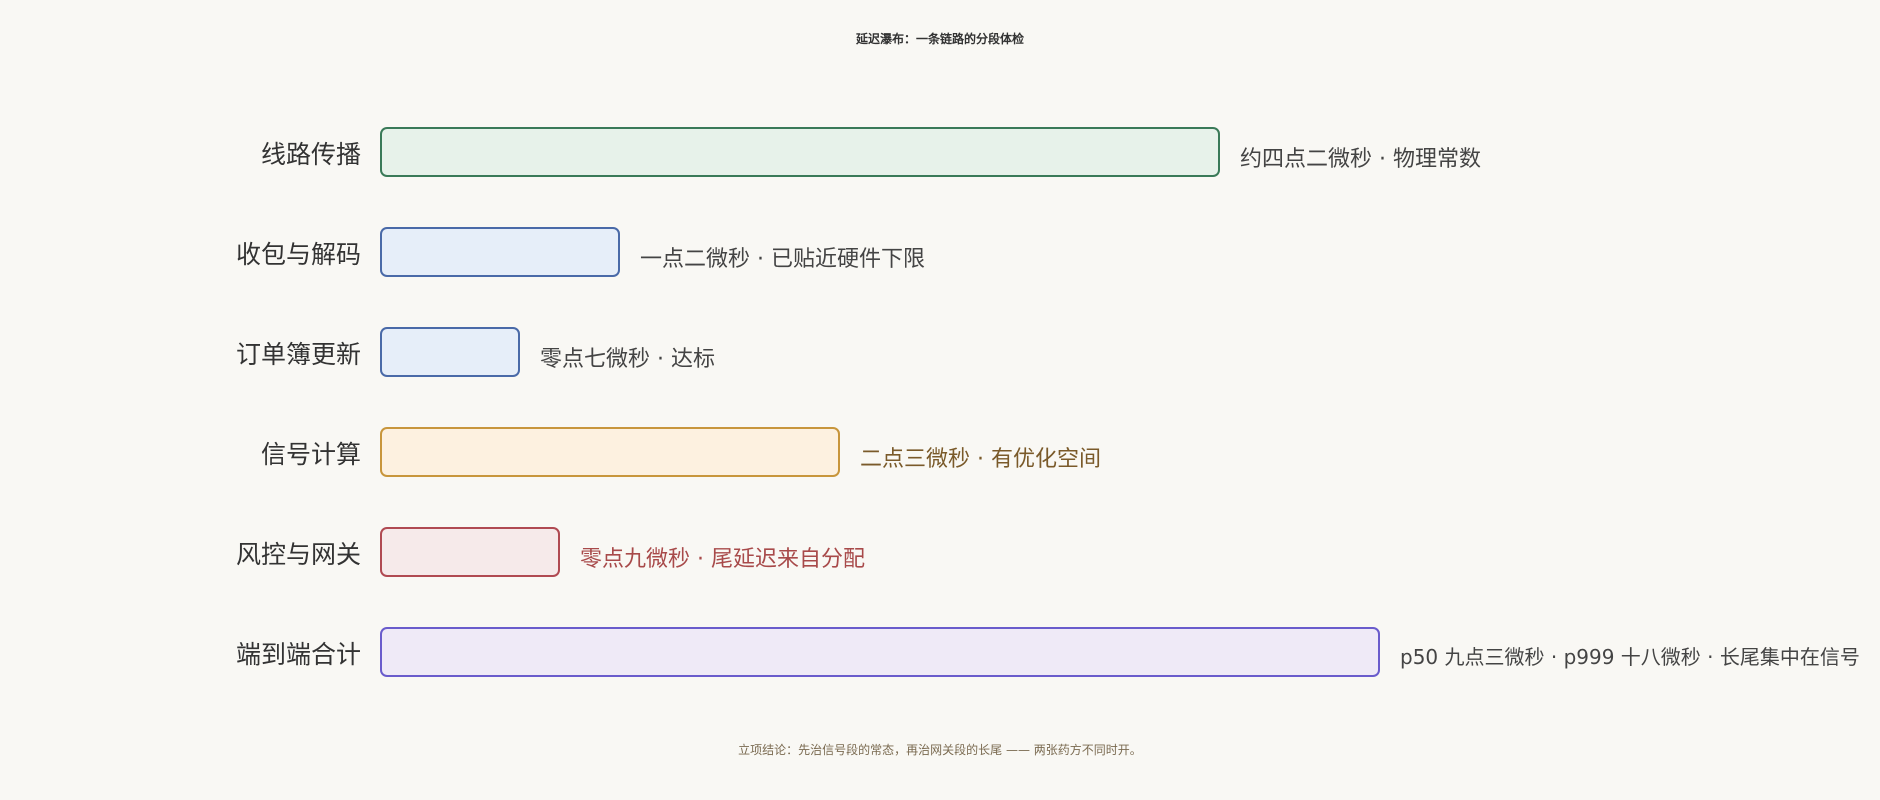 The image size is (1880, 800). I want to click on segment-label: 信号计算, so click(310, 454).